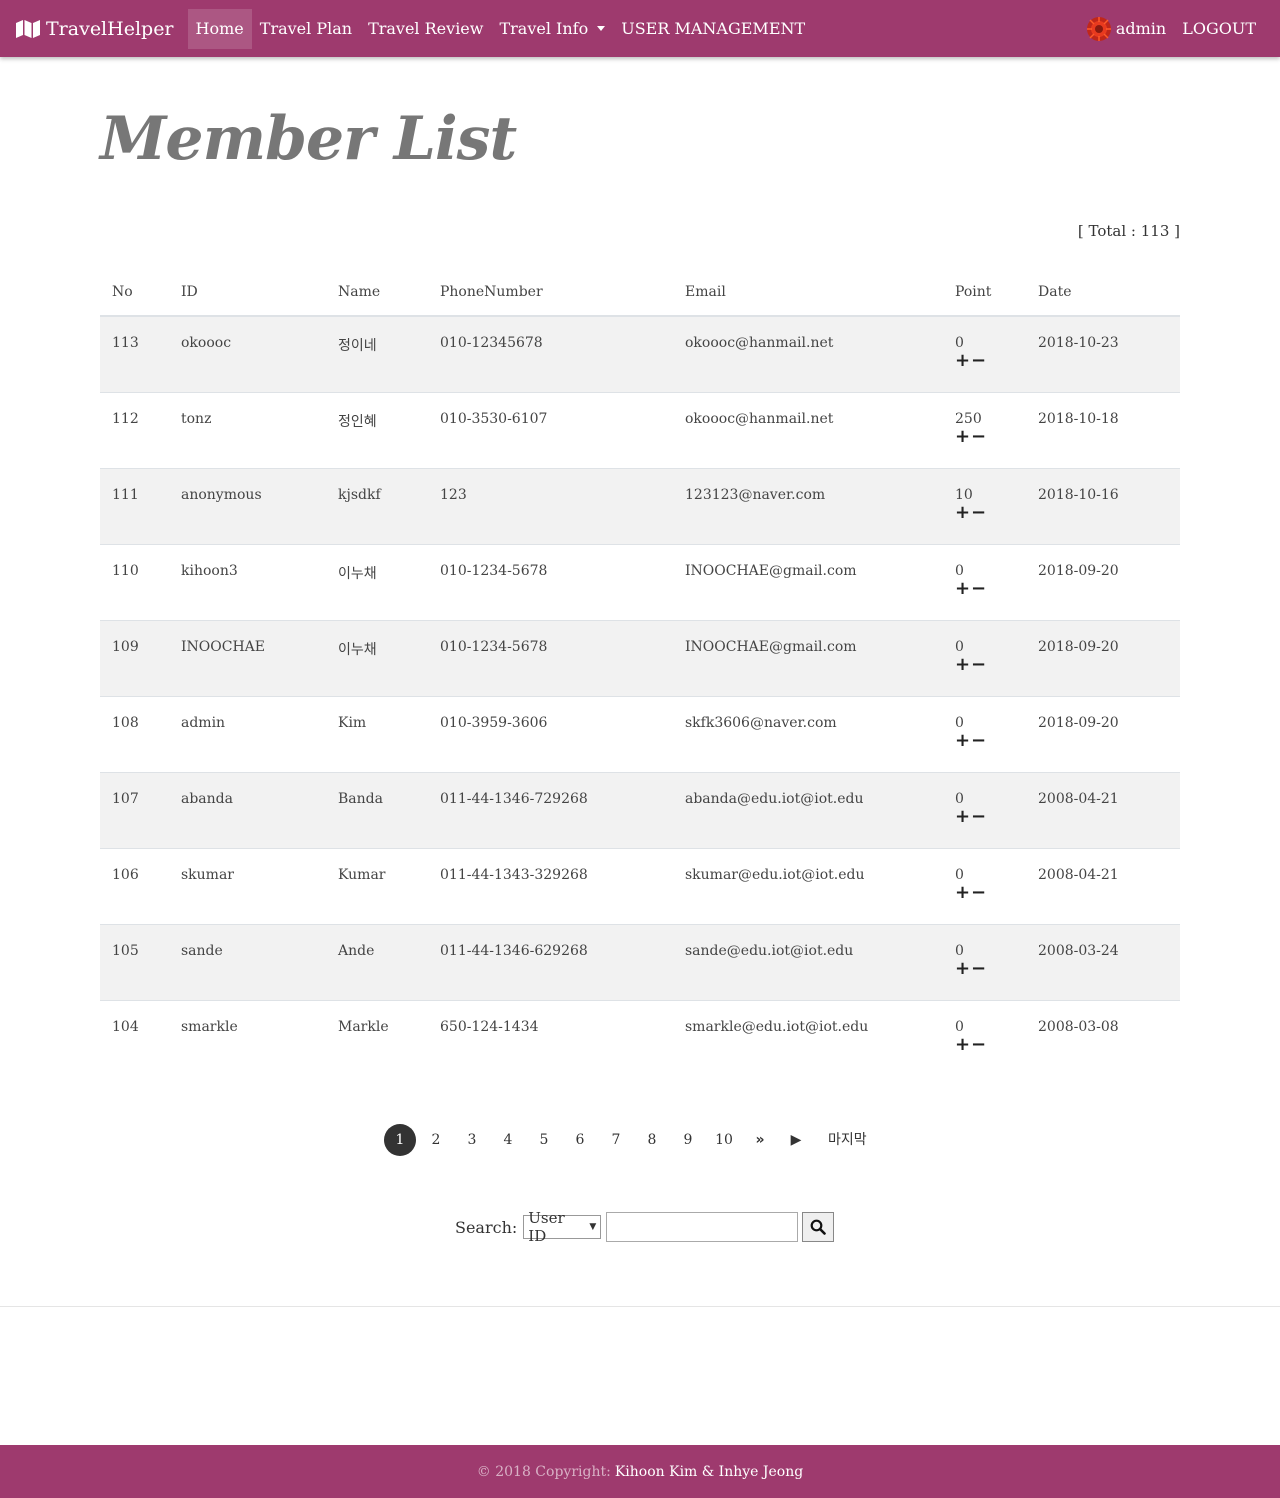 The image size is (1280, 1498). What do you see at coordinates (1219, 28) in the screenshot?
I see `logout-link: LOGOUT` at bounding box center [1219, 28].